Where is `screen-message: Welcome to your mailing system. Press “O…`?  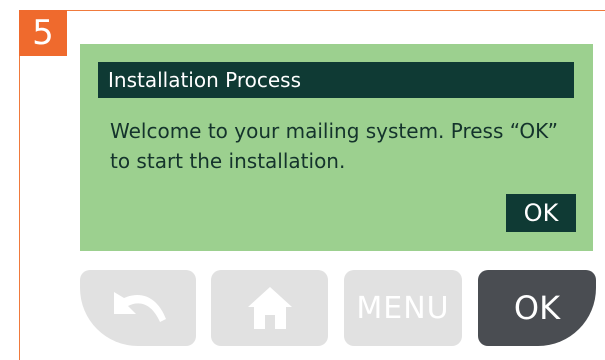 screen-message: Welcome to your mailing system. Press “O… is located at coordinates (334, 146).